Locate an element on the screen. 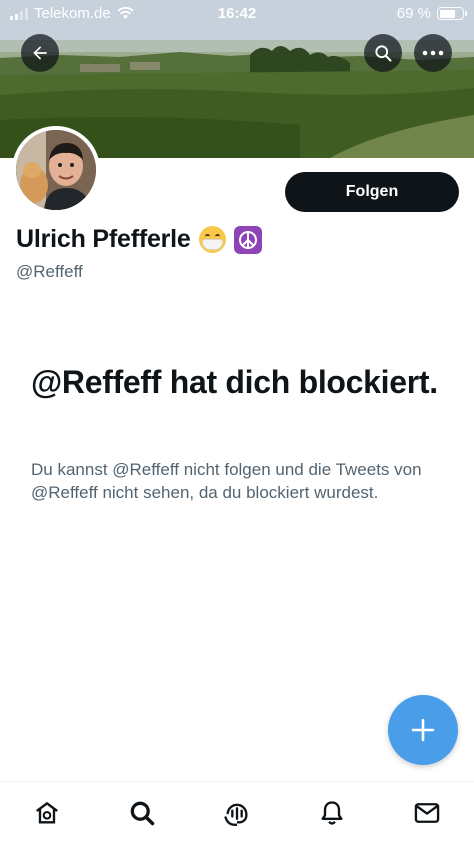 The width and height of the screenshot is (474, 843). nav-notifications is located at coordinates (332, 813).